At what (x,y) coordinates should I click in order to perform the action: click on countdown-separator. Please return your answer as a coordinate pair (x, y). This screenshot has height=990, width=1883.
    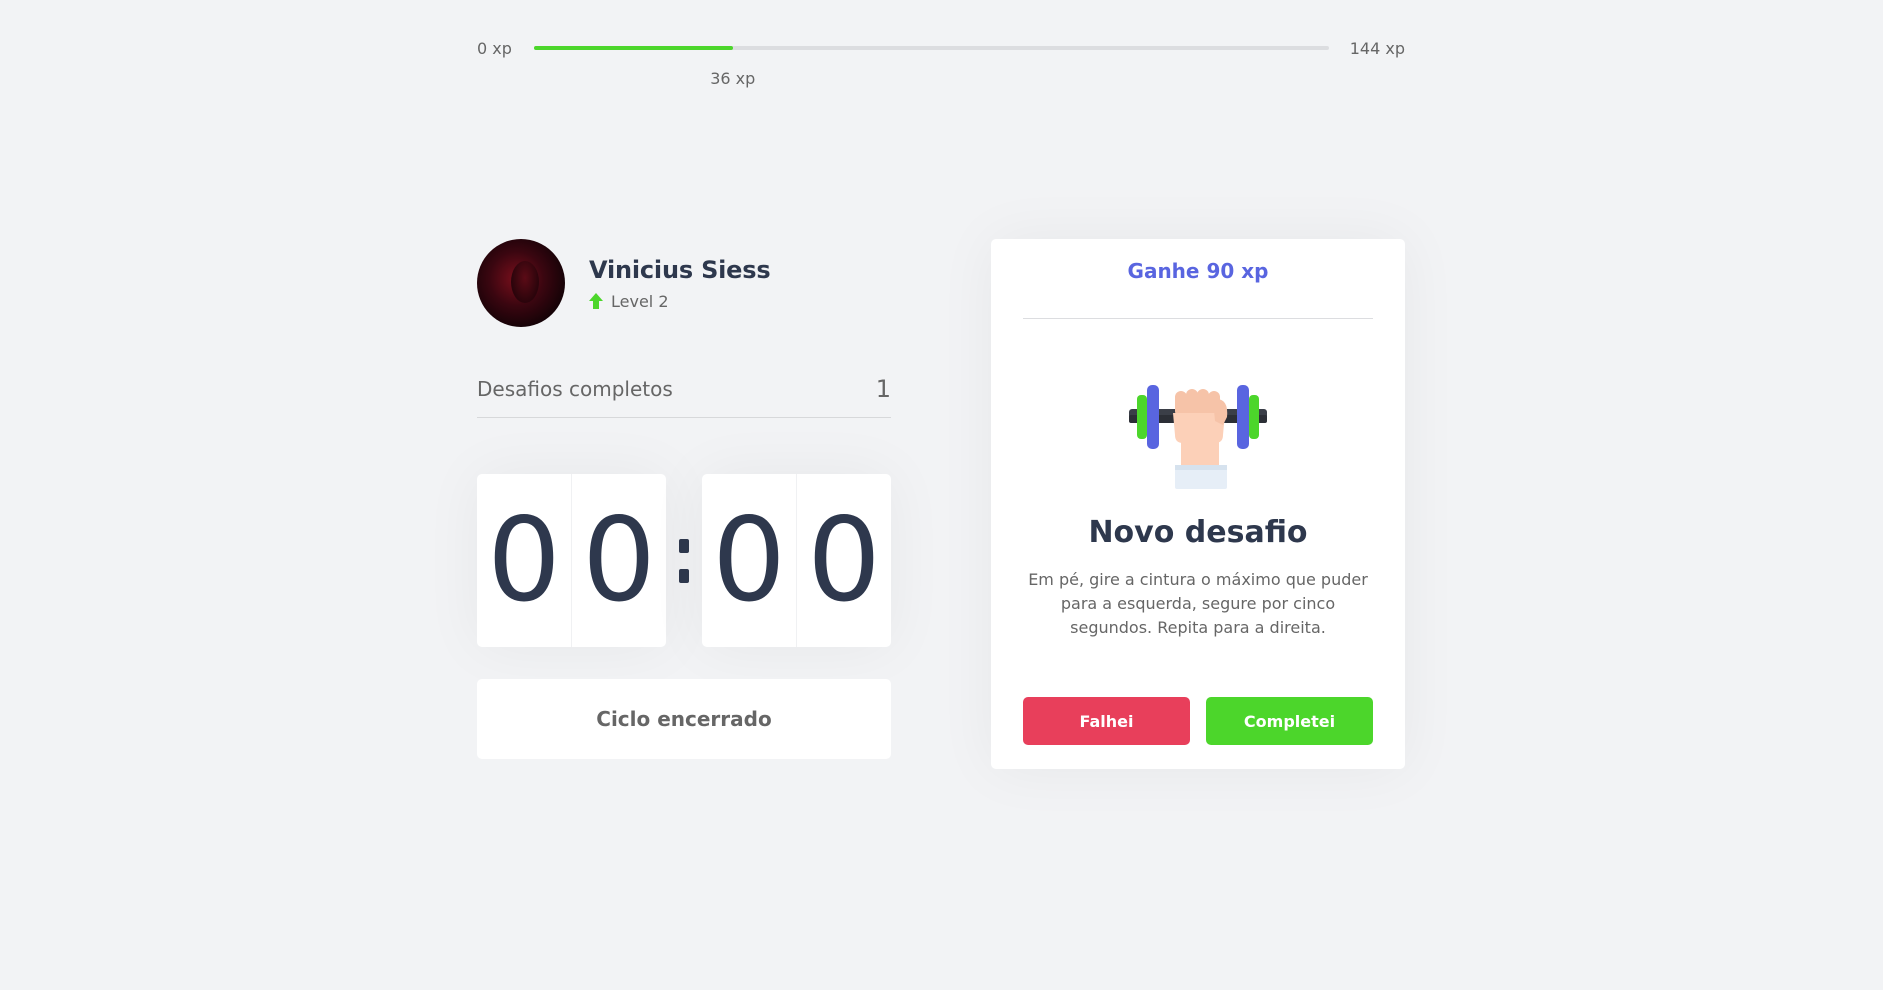
    Looking at the image, I should click on (684, 560).